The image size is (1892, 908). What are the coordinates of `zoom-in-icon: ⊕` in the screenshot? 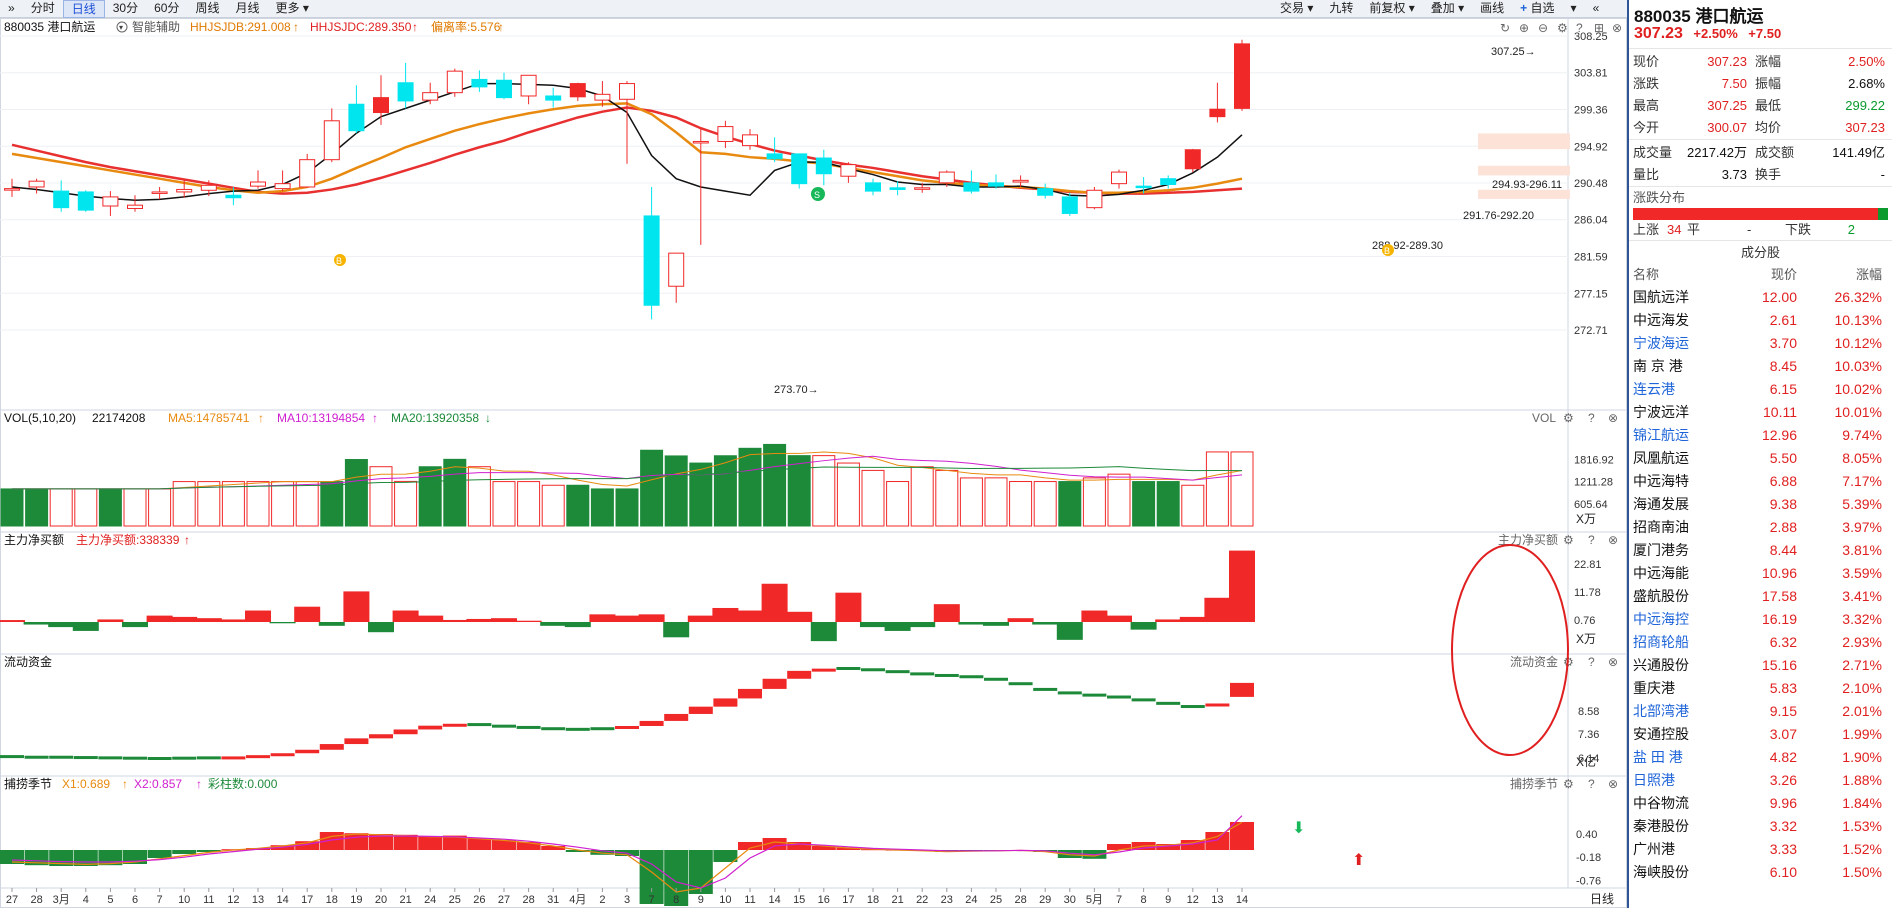 It's located at (1524, 28).